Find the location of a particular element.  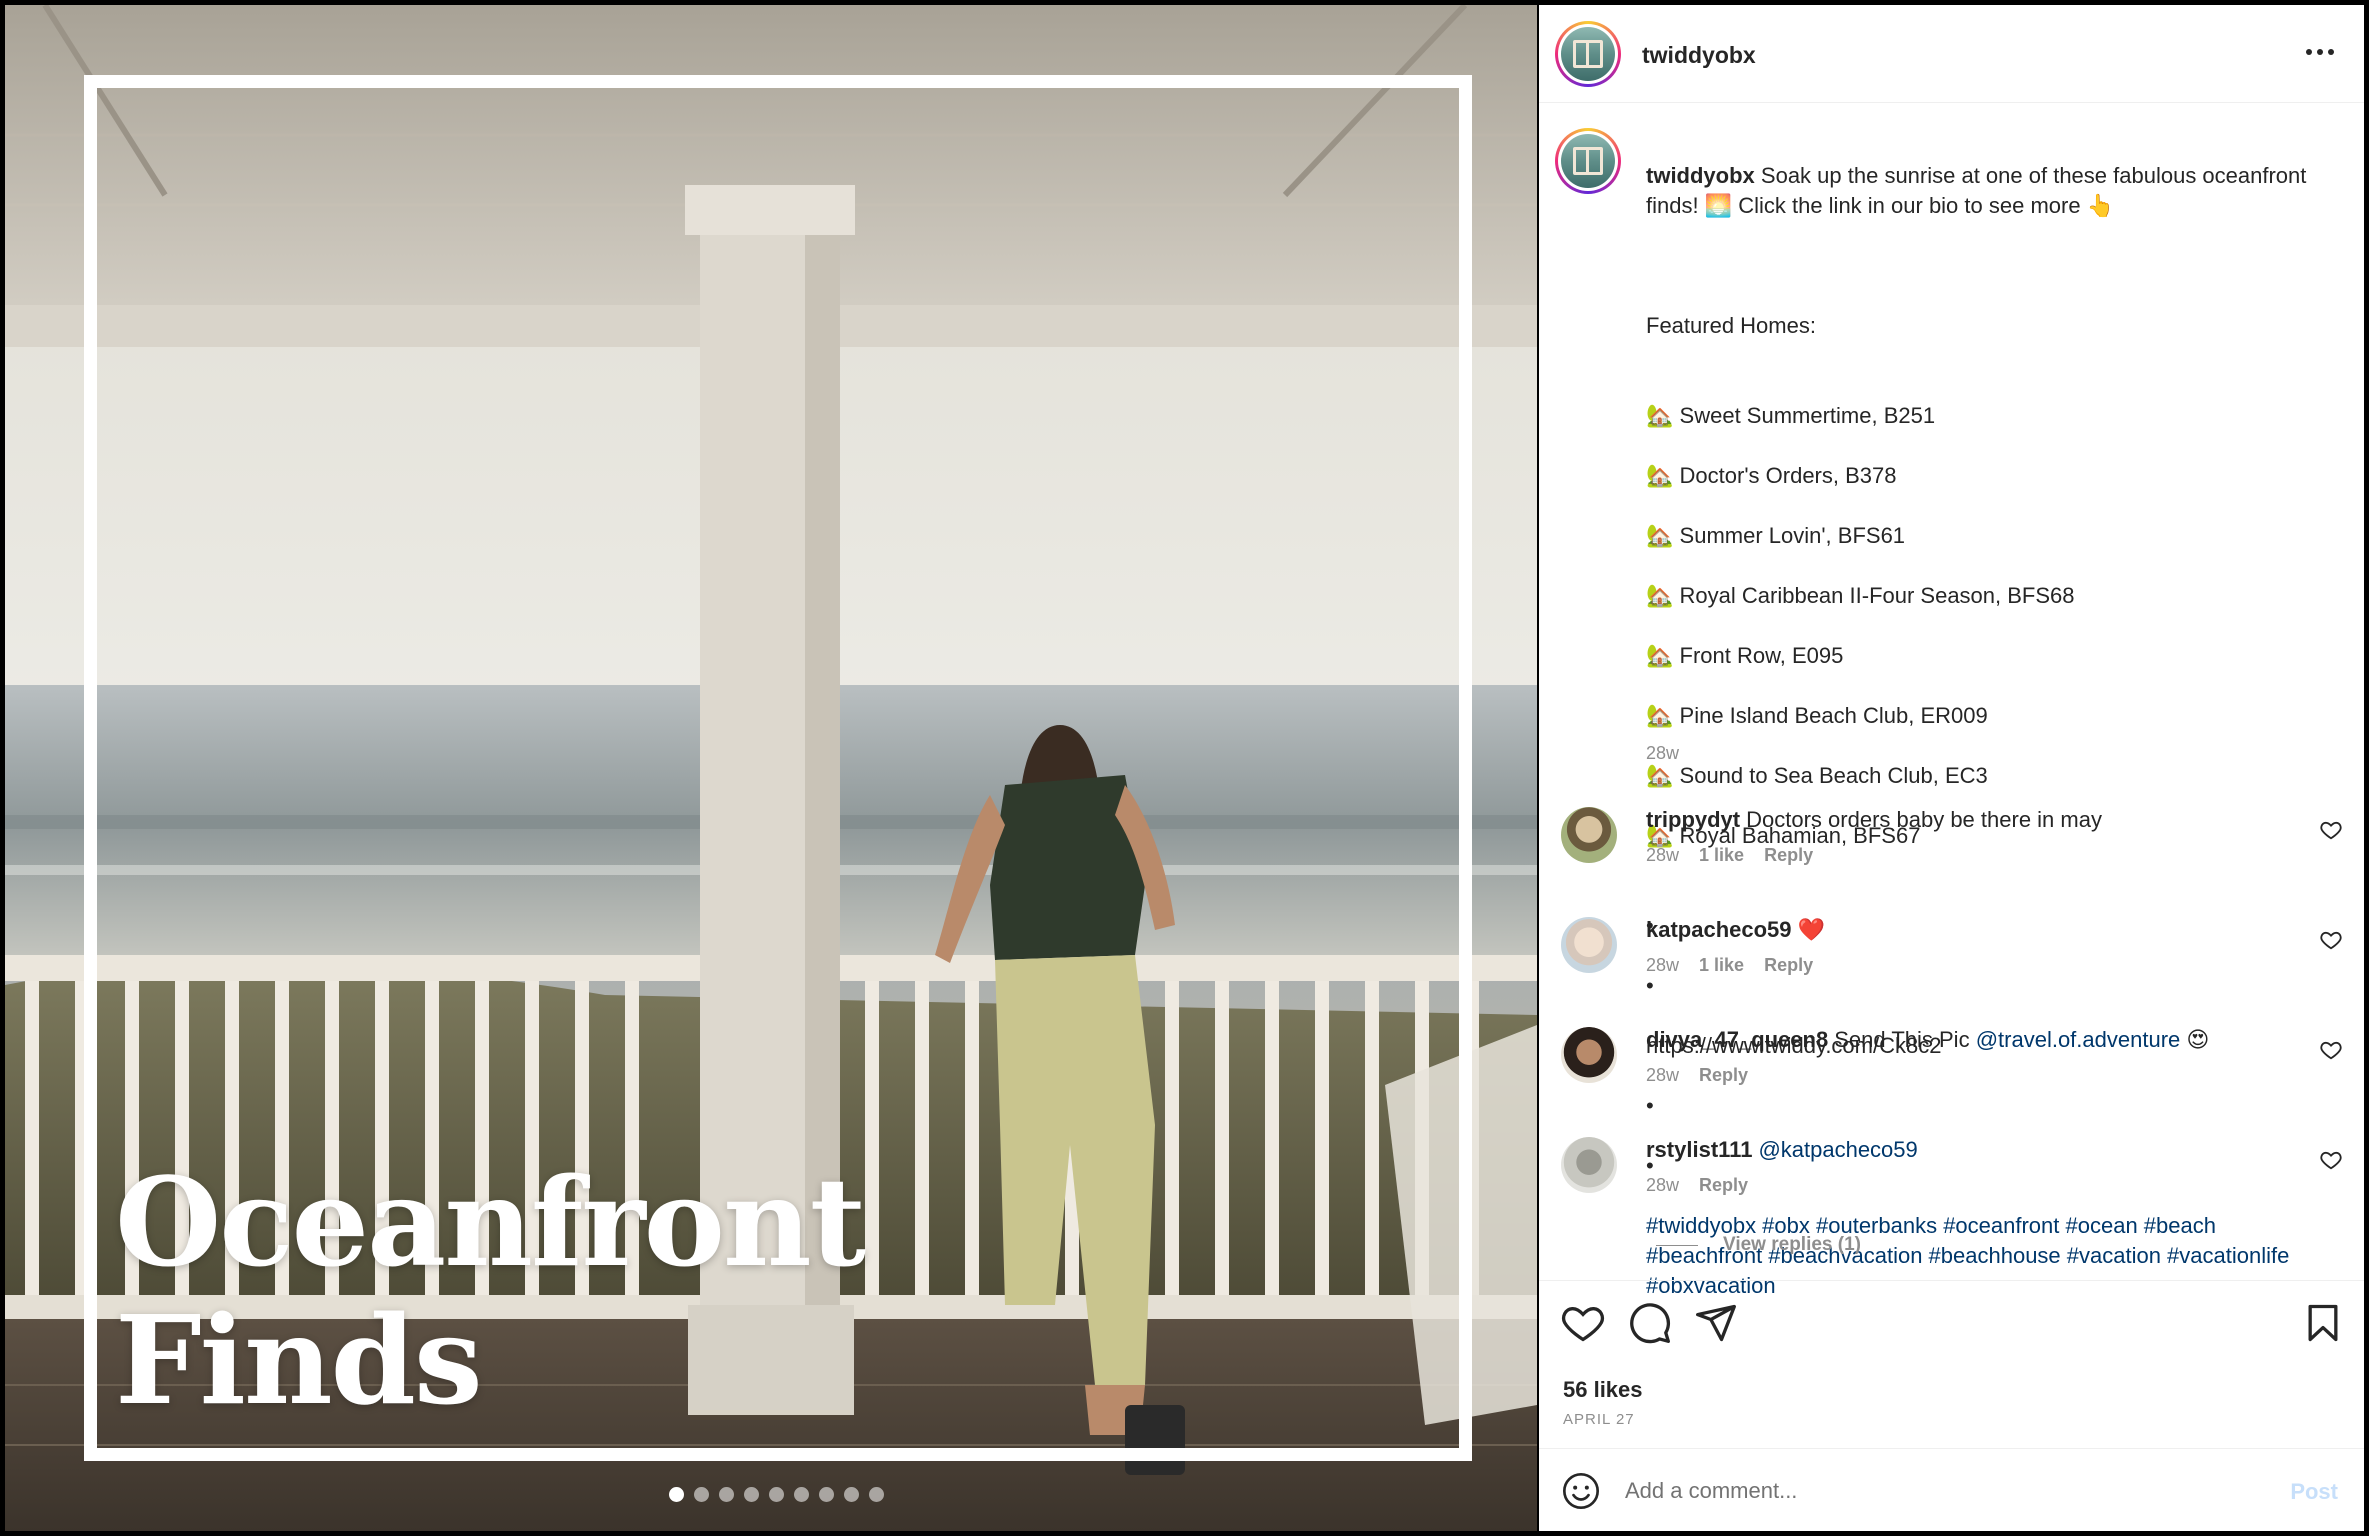

headline-line-1: Oceanfront is located at coordinates (490, 1222).